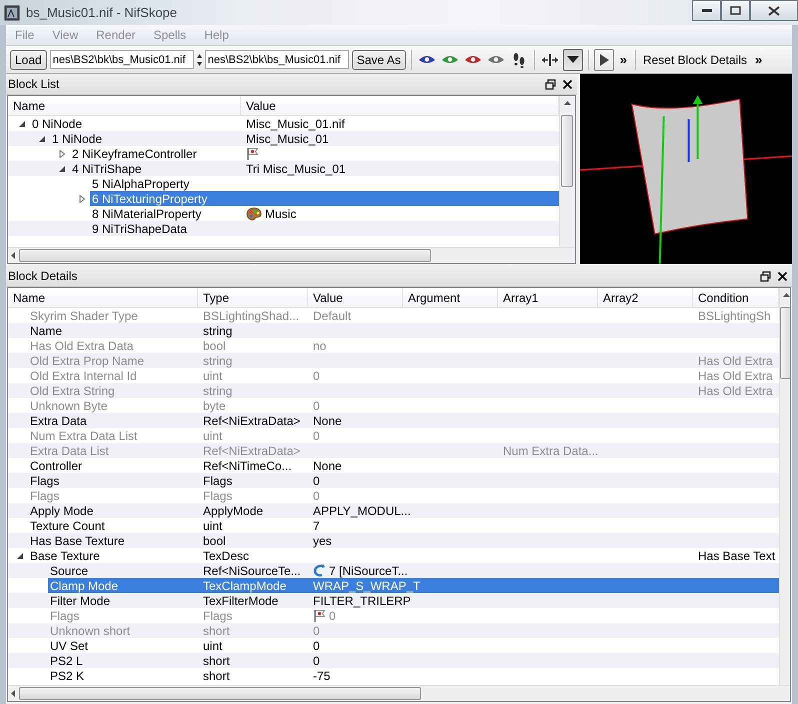 This screenshot has width=798, height=704. Describe the element at coordinates (393, 420) in the screenshot. I see `property-row: Extra Data Ref<NiExtraData> None` at that location.